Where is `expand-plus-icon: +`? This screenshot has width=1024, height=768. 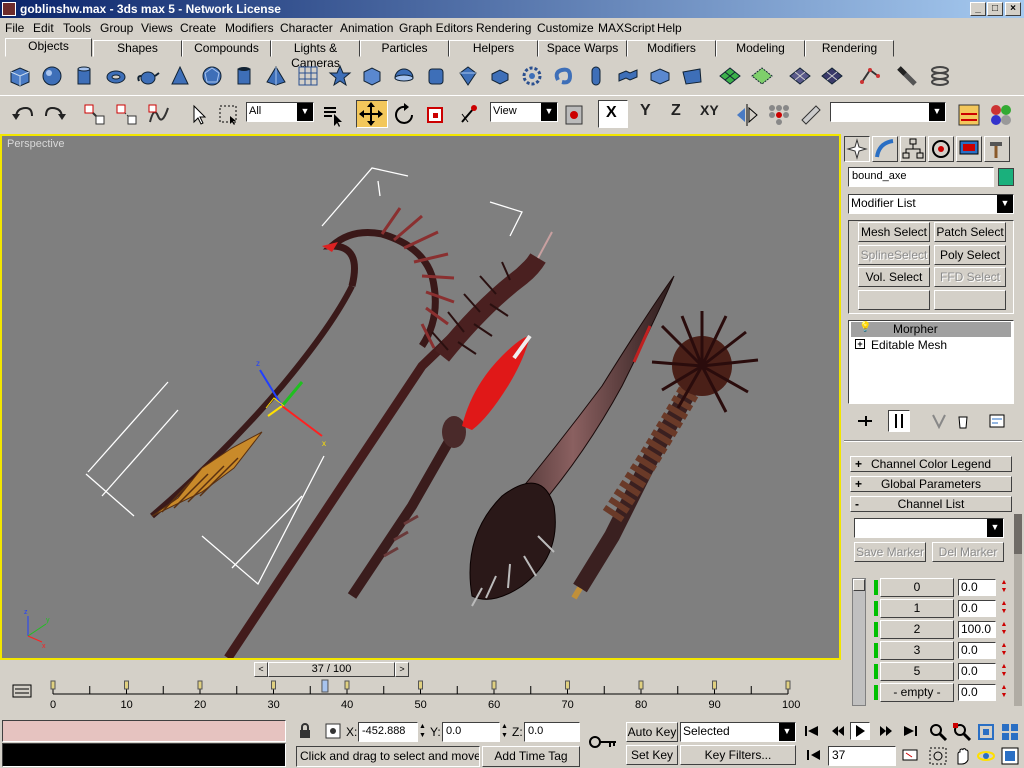 expand-plus-icon: + is located at coordinates (860, 344).